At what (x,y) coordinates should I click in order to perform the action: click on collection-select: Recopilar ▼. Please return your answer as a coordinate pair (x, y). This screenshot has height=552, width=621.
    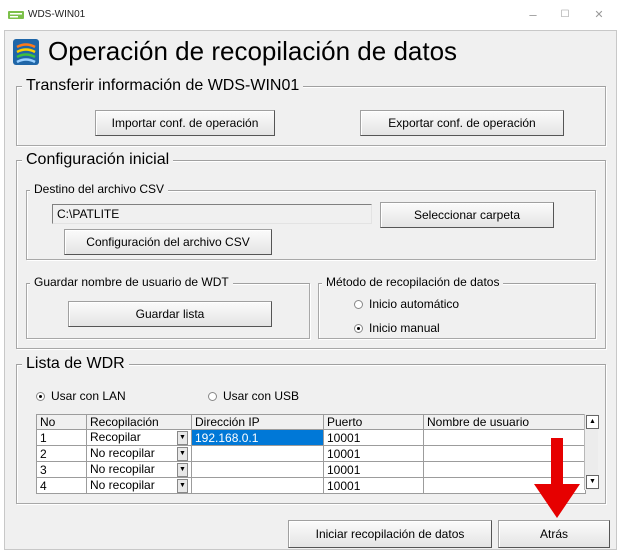
    Looking at the image, I should click on (139, 437).